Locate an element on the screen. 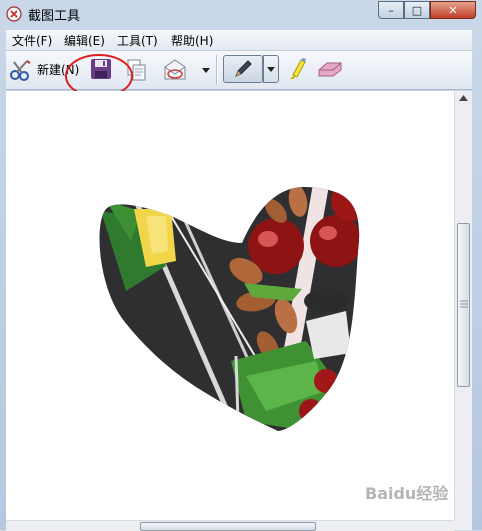 The image size is (482, 531). chevron-down-icon is located at coordinates (271, 69).